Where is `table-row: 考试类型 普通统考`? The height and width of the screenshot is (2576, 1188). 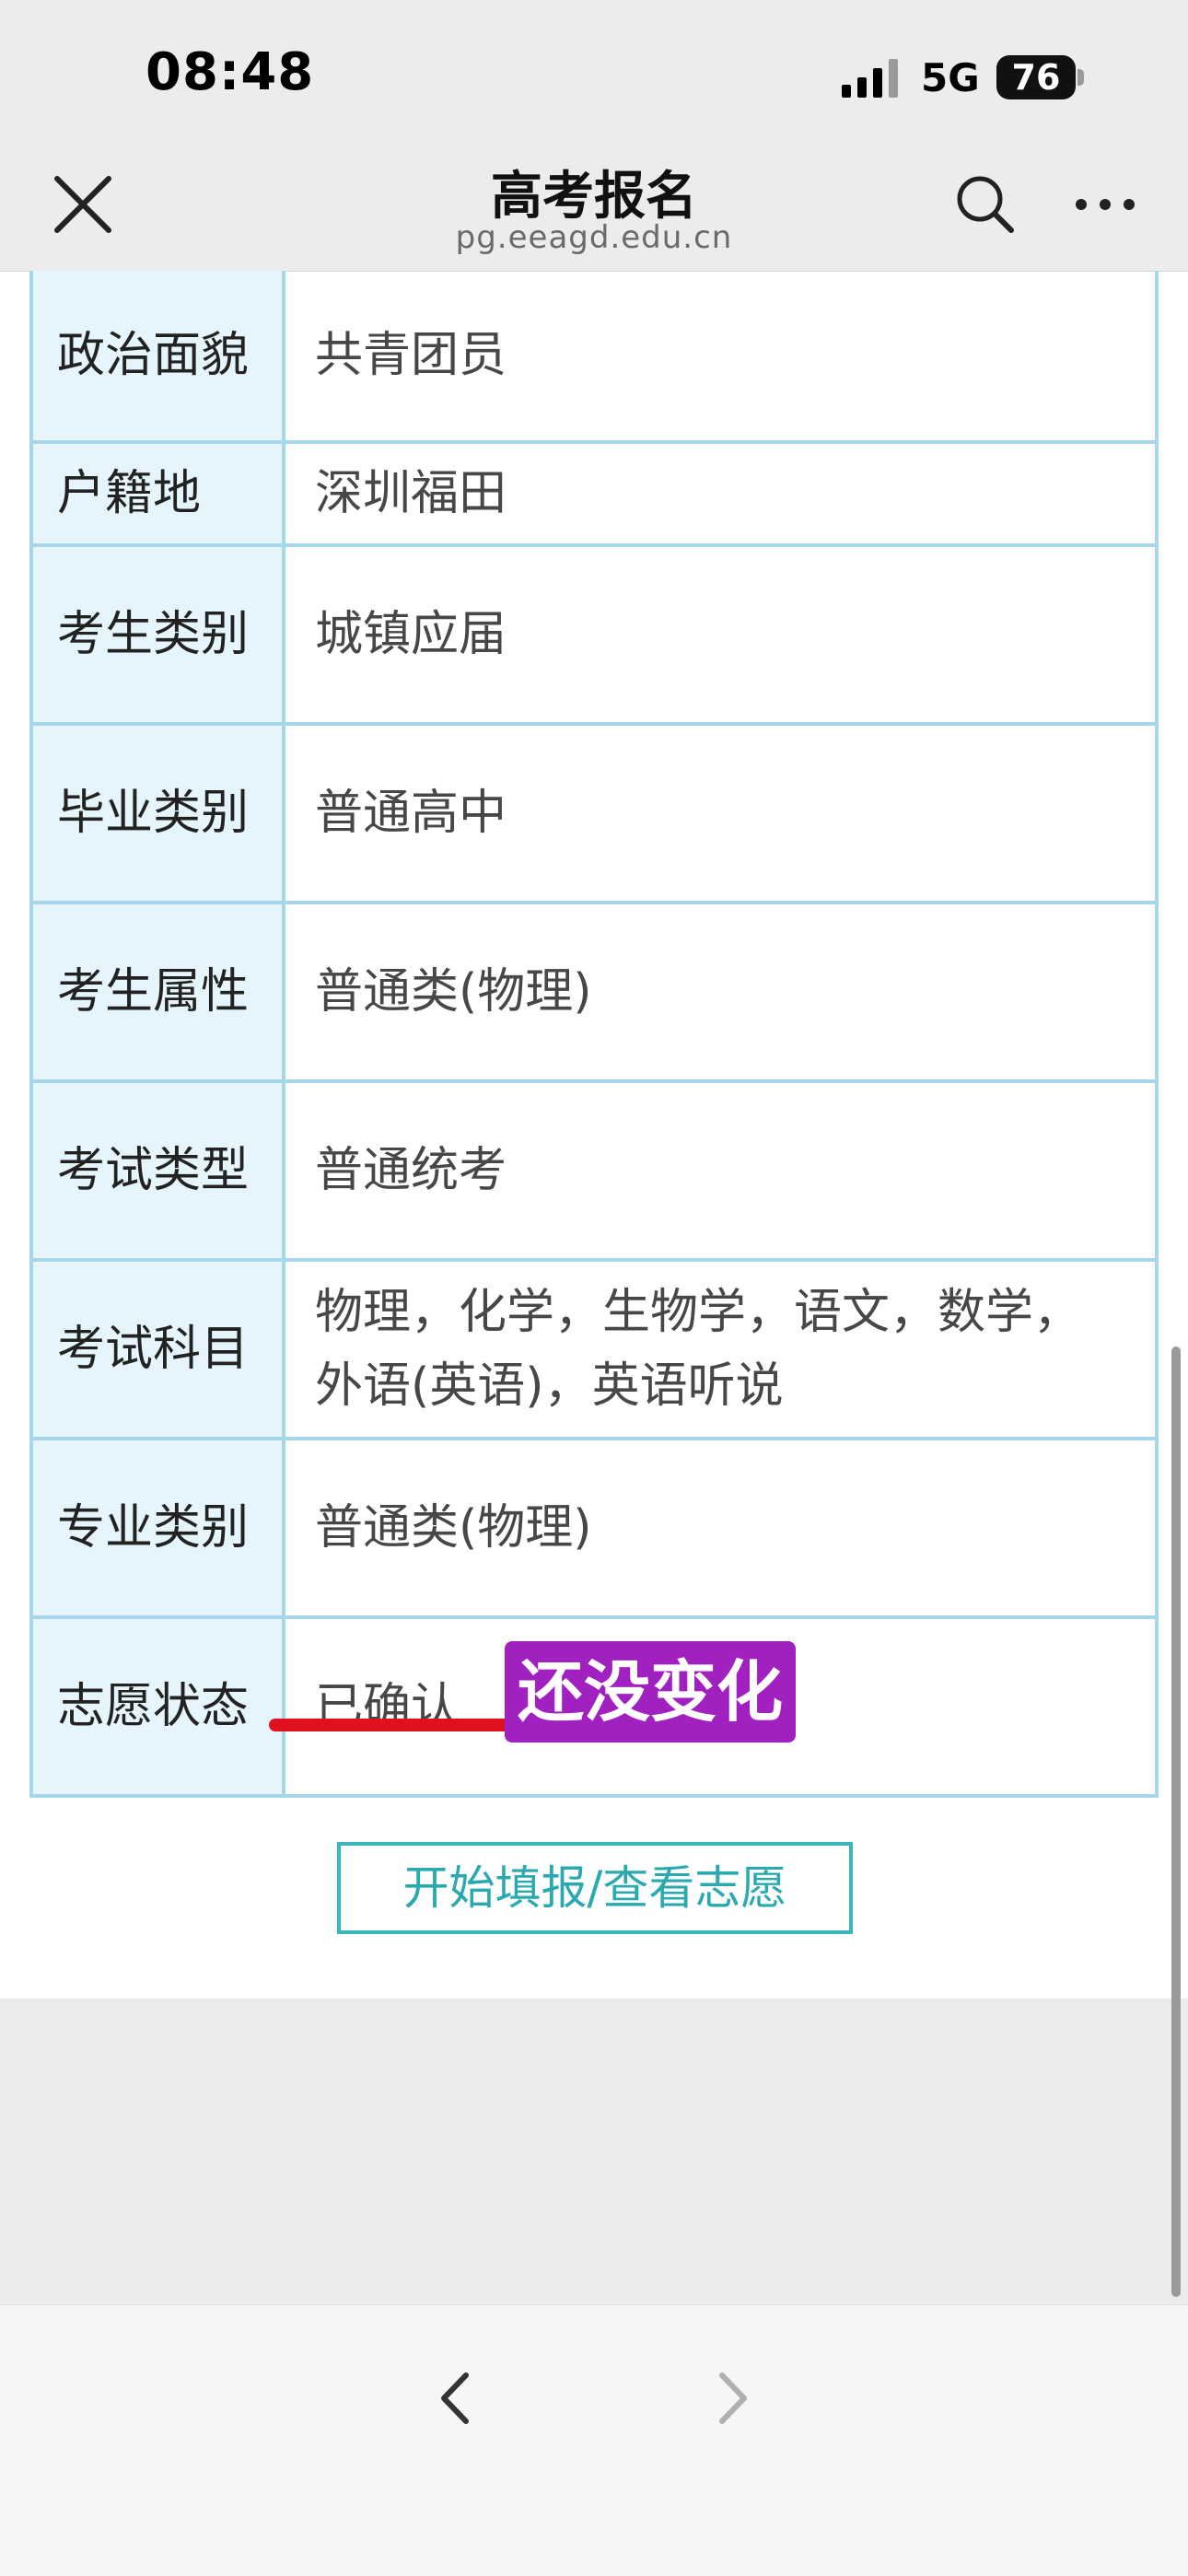
table-row: 考试类型 普通统考 is located at coordinates (594, 1170).